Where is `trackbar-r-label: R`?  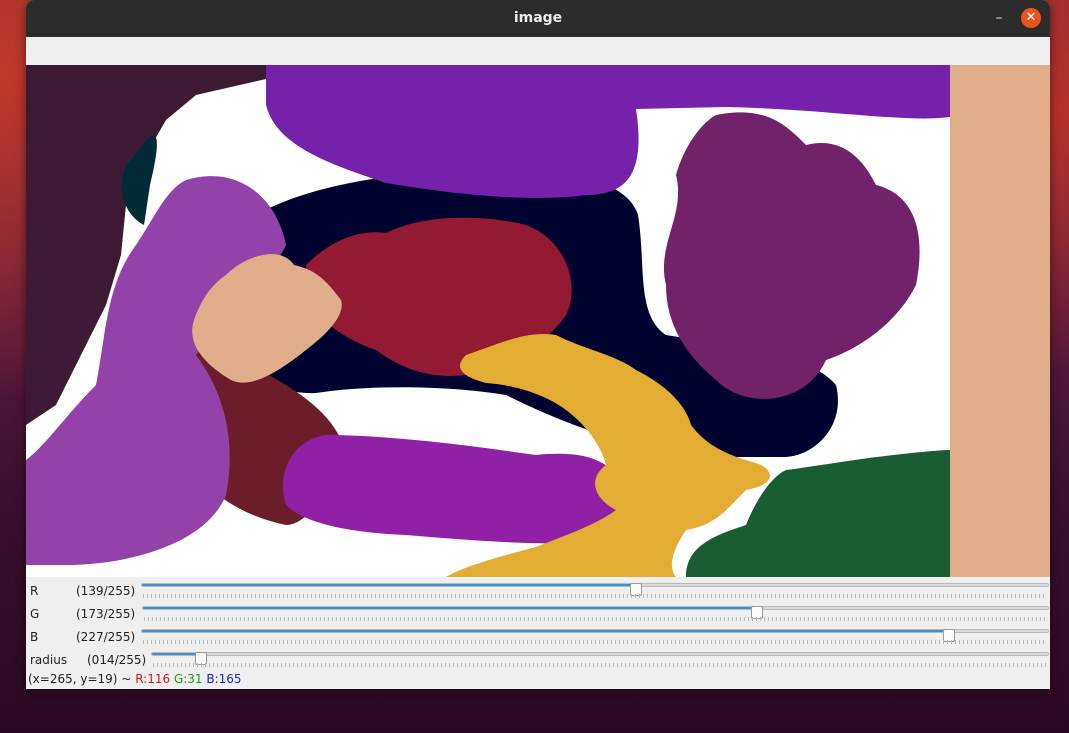
trackbar-r-label: R is located at coordinates (34, 591).